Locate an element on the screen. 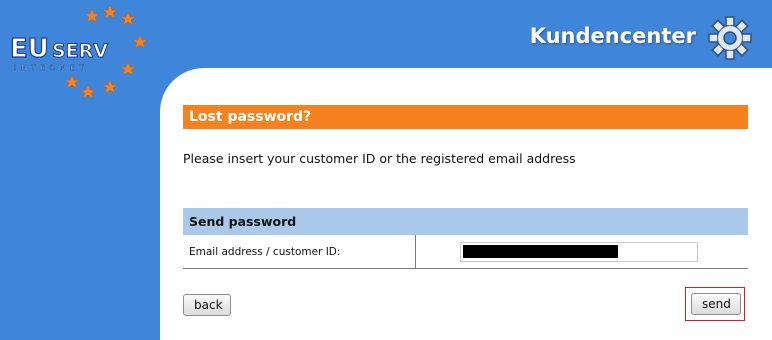  euserv-logo: EU SERV INTERNET is located at coordinates (80, 55).